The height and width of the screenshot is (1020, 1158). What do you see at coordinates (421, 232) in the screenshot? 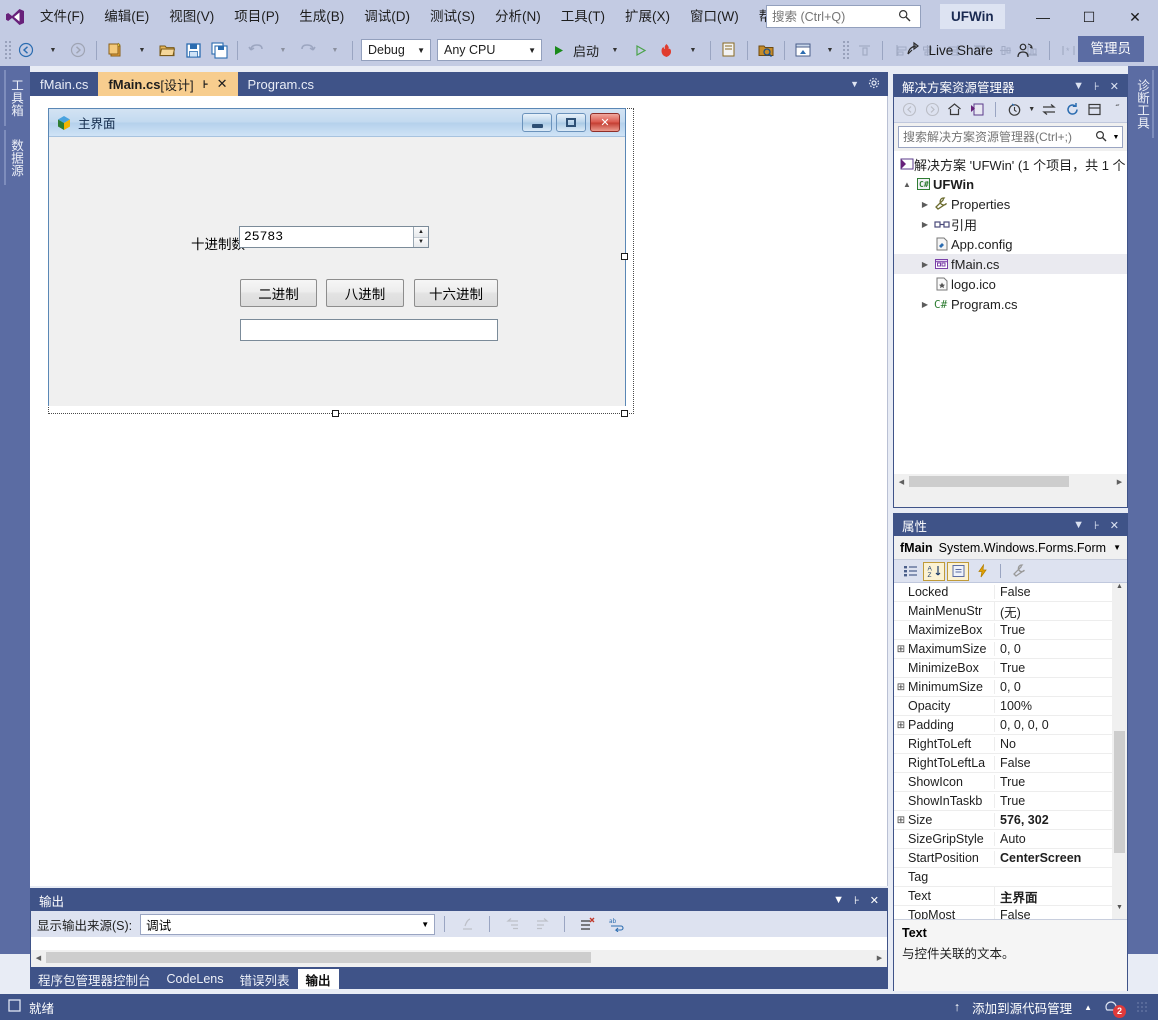
I see `spinner-up-button: ▲` at bounding box center [421, 232].